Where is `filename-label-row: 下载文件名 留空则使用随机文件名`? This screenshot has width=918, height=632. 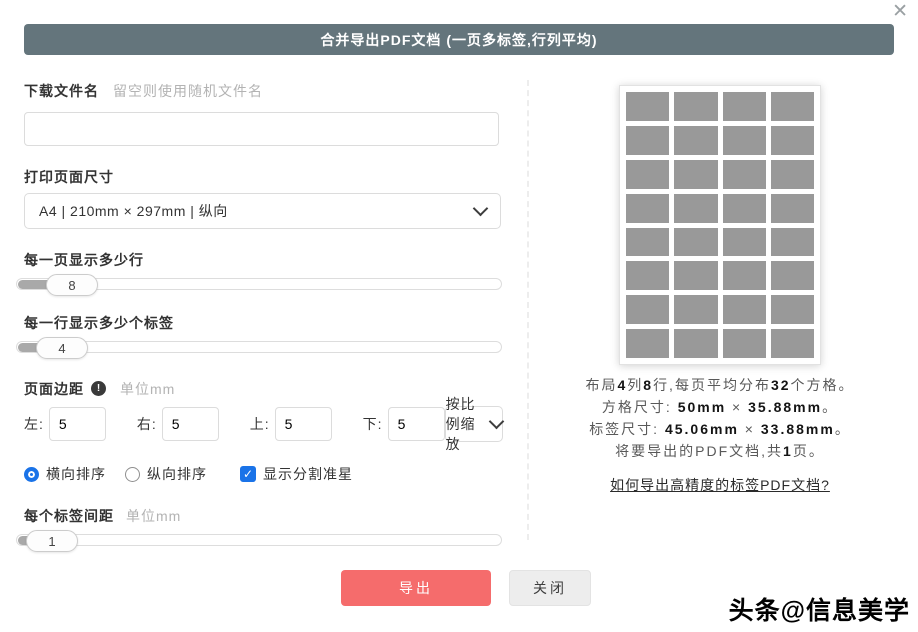 filename-label-row: 下载文件名 留空则使用随机文件名 is located at coordinates (262, 90).